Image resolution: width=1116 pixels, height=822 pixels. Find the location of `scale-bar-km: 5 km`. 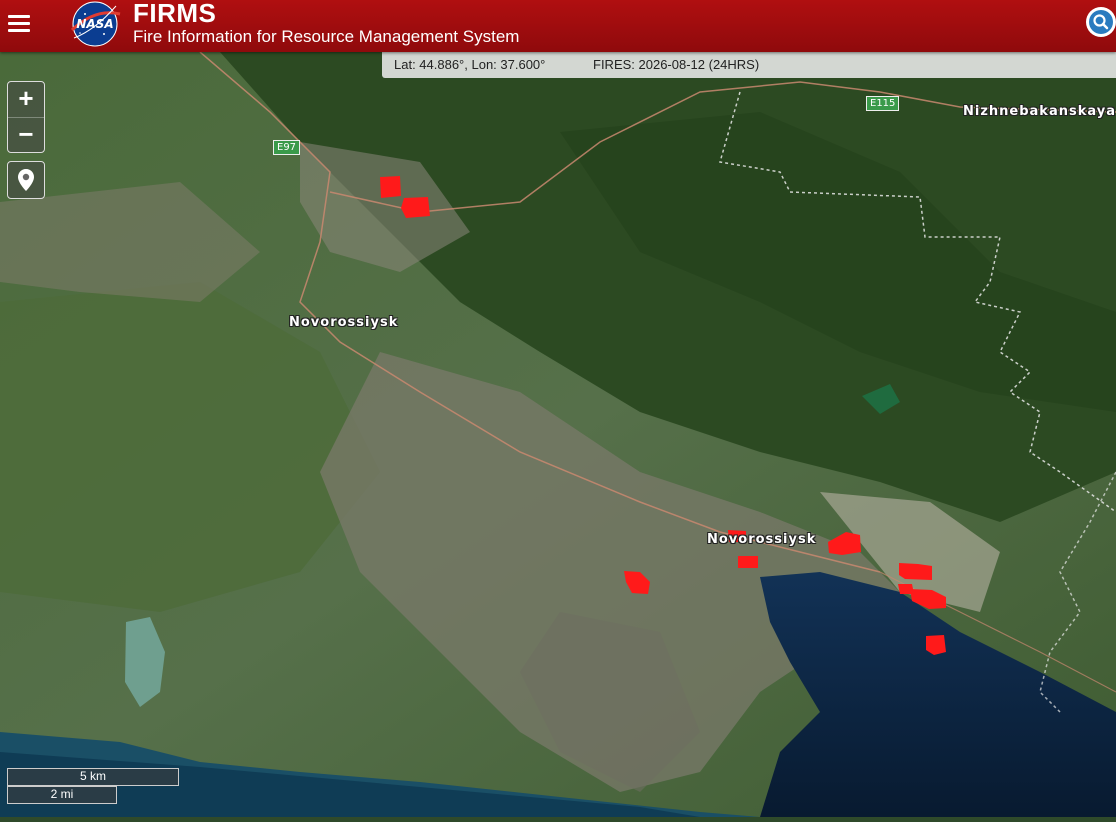

scale-bar-km: 5 km is located at coordinates (93, 777).